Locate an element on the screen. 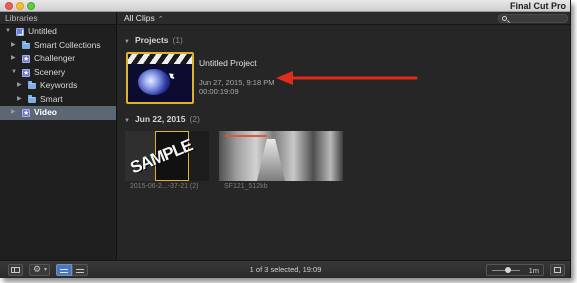 The height and width of the screenshot is (283, 577). sidebar-item-keywords: ▶ Keywords is located at coordinates (58, 86).